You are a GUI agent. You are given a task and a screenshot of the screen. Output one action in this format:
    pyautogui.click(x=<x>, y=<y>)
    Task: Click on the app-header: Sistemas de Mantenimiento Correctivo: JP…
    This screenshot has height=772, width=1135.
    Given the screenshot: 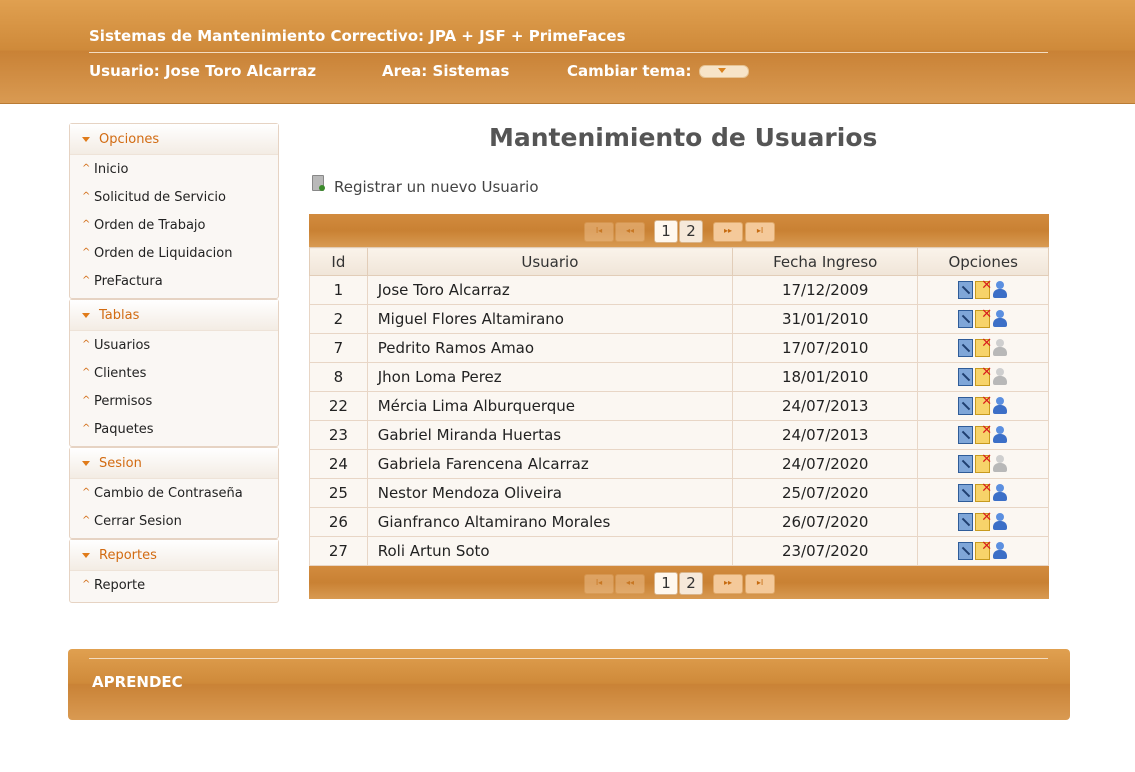 What is the action you would take?
    pyautogui.click(x=567, y=52)
    